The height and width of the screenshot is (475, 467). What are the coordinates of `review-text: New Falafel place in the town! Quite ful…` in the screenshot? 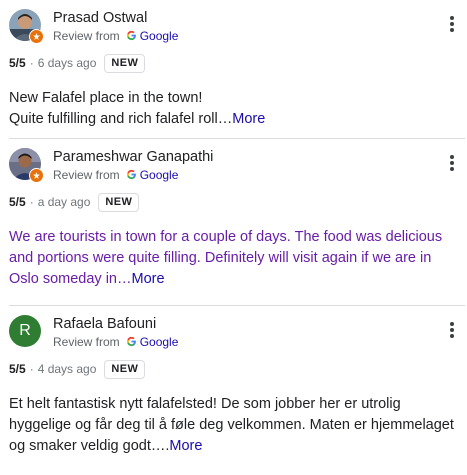 It's located at (234, 109).